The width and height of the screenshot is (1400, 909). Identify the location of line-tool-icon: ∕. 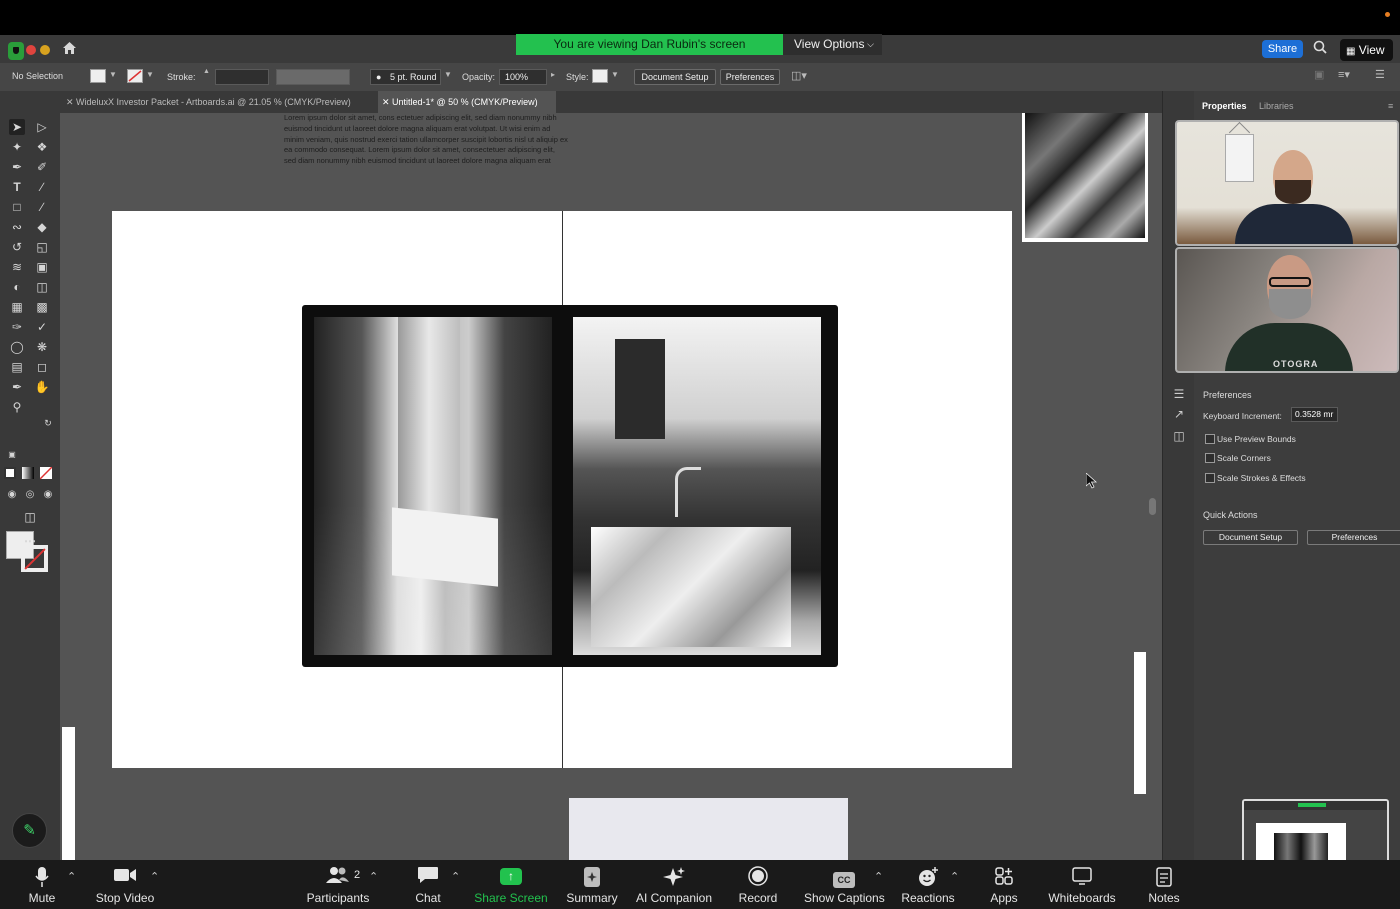
(42, 187).